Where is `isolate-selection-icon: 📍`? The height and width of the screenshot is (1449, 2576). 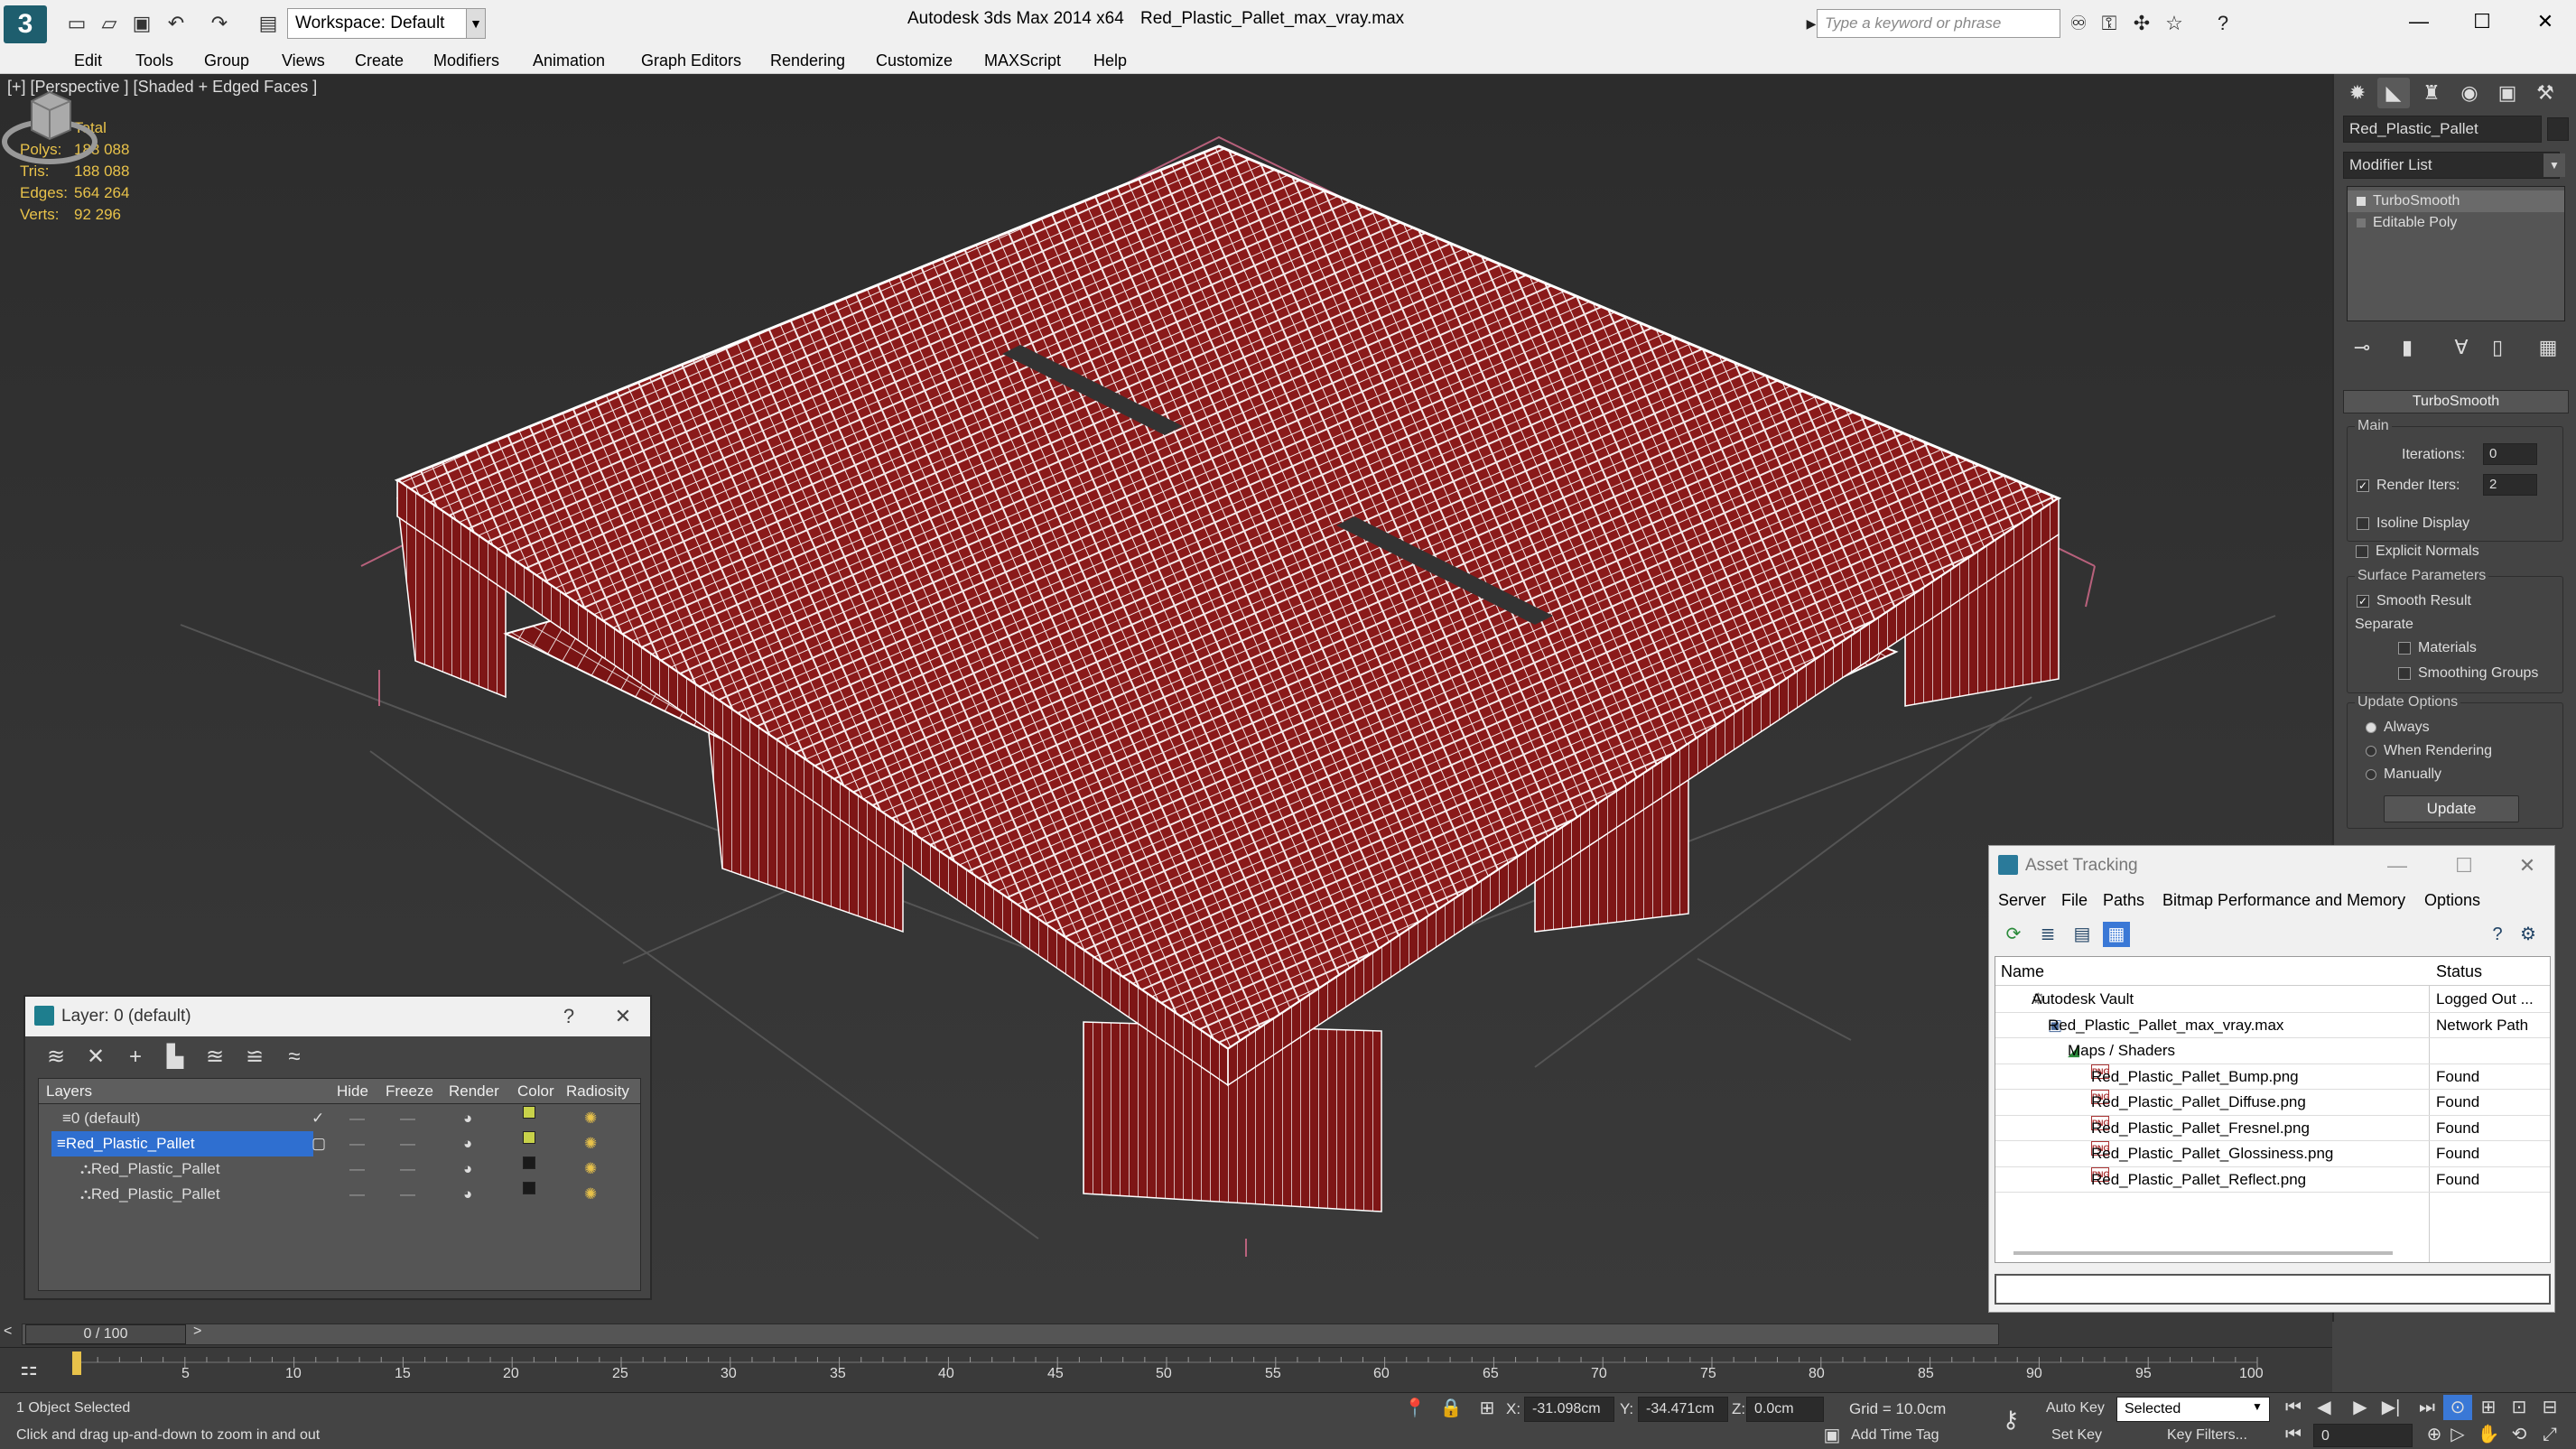 isolate-selection-icon: 📍 is located at coordinates (1414, 1408).